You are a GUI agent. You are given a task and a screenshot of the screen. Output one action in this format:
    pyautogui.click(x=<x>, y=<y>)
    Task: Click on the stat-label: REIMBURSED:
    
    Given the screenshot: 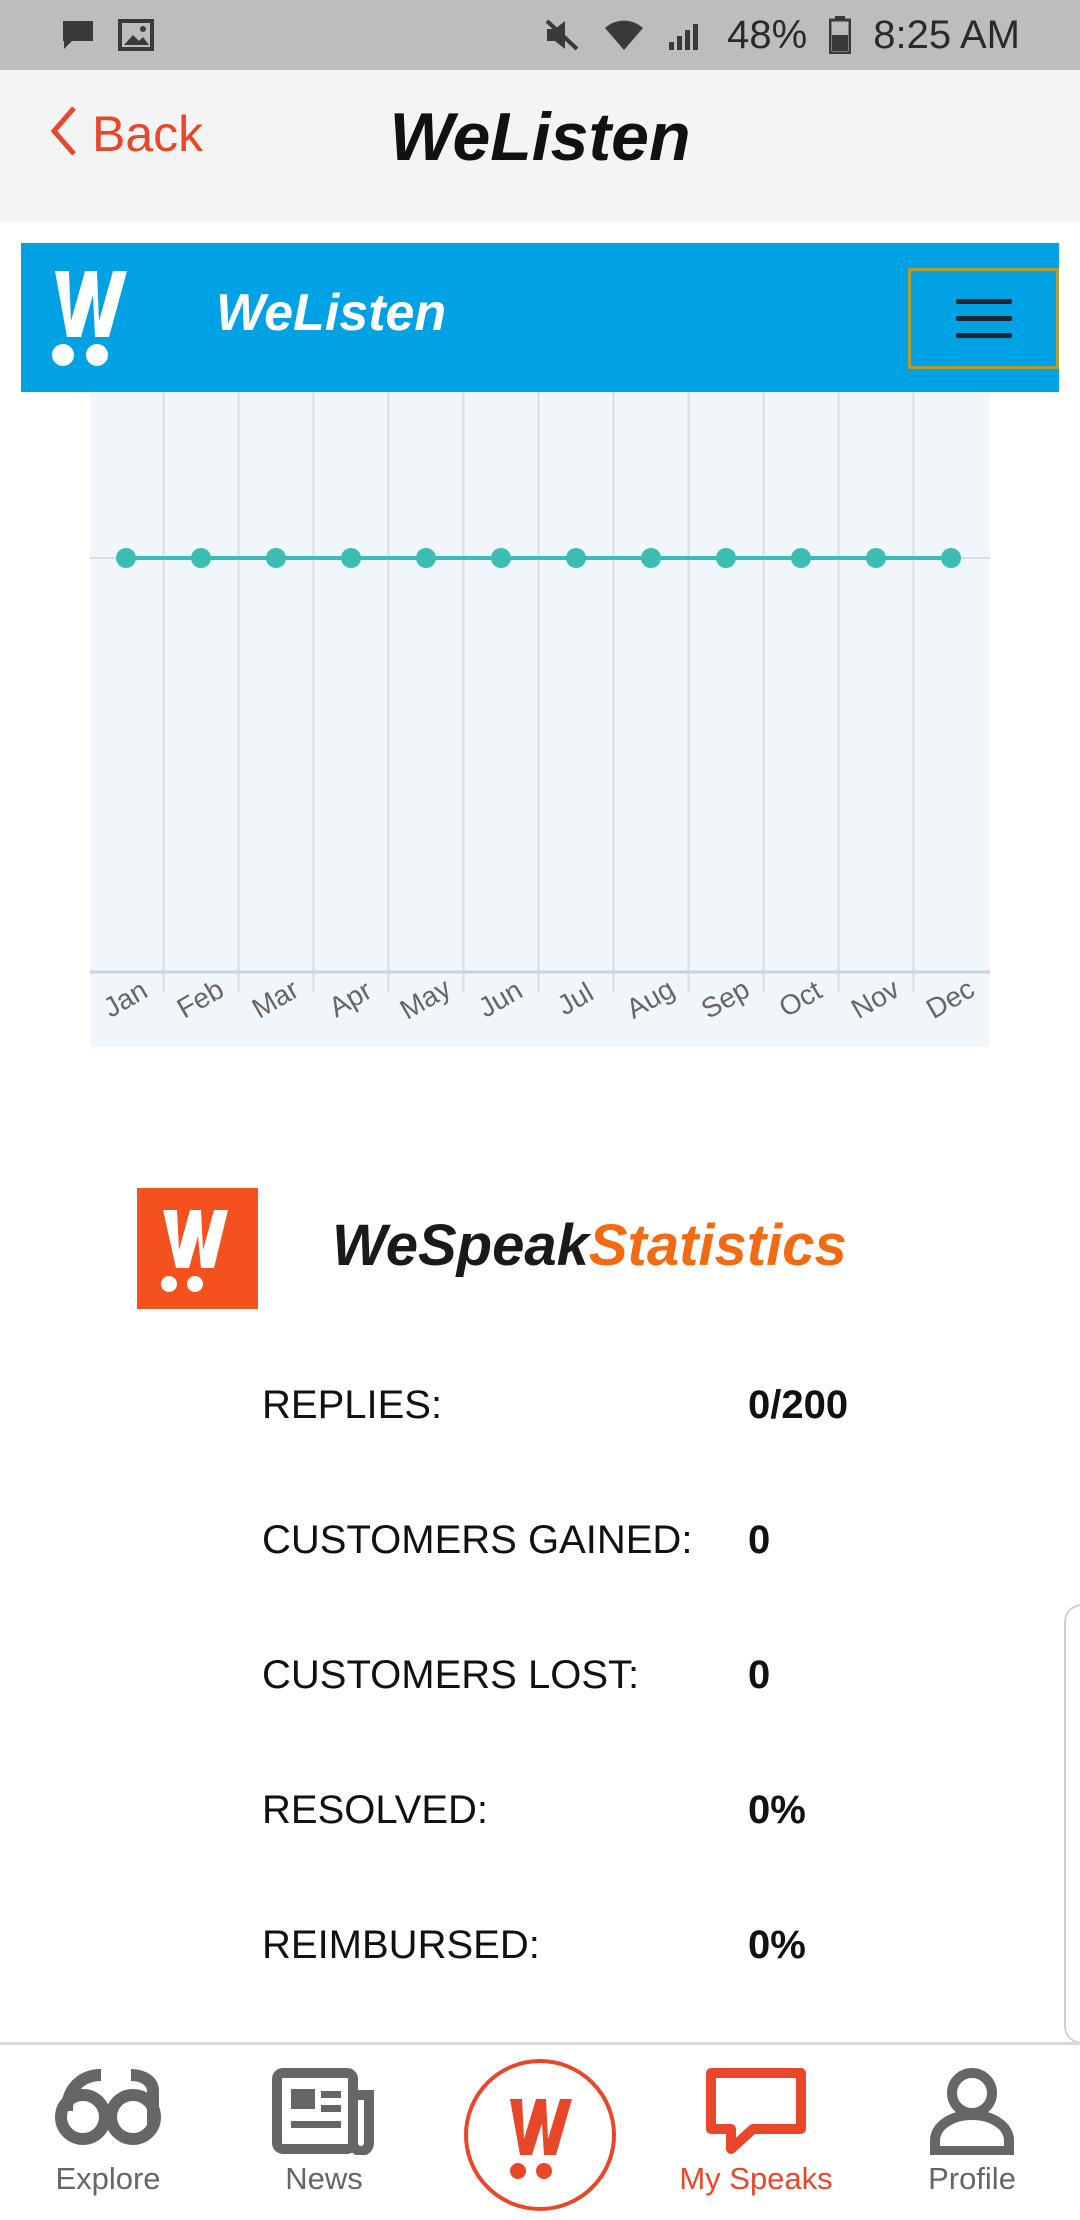 What is the action you would take?
    pyautogui.click(x=401, y=1945)
    